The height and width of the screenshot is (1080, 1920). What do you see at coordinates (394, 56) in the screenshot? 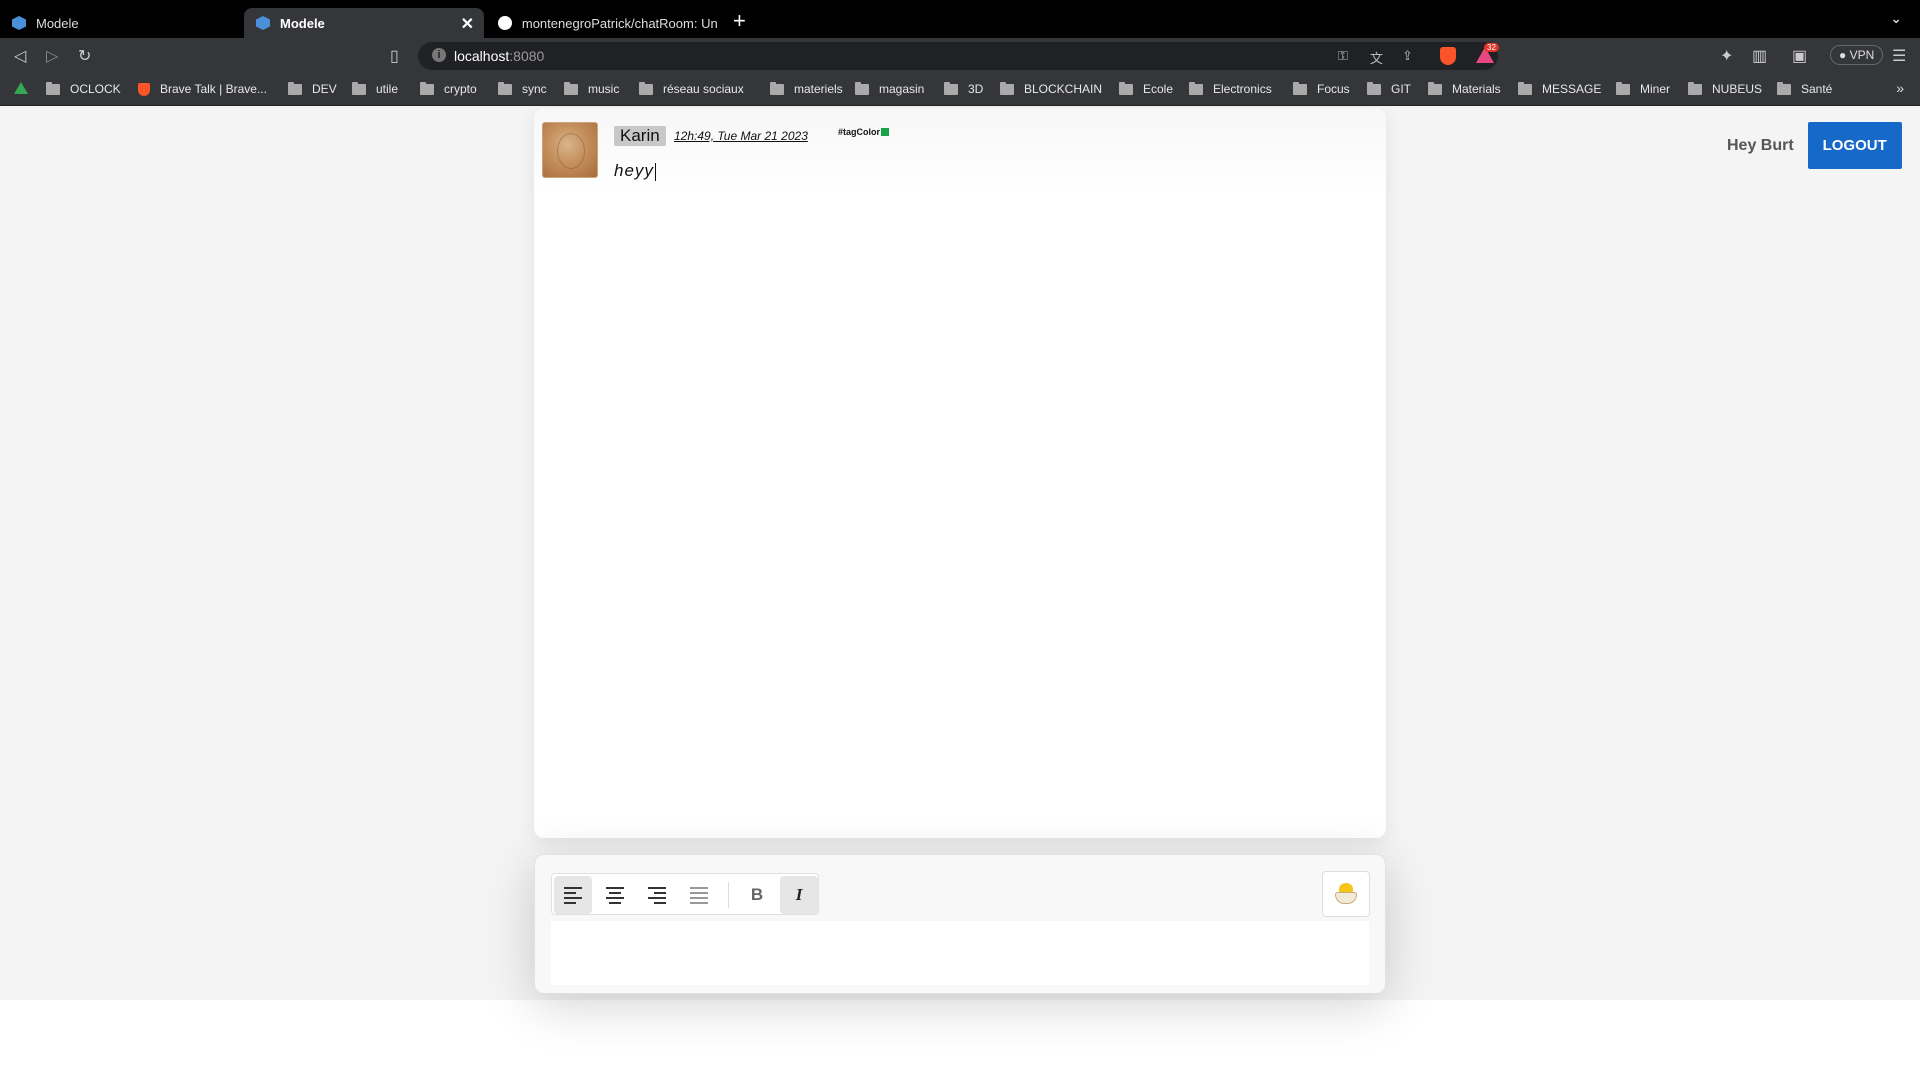
I see `bookmark-icon: ▯` at bounding box center [394, 56].